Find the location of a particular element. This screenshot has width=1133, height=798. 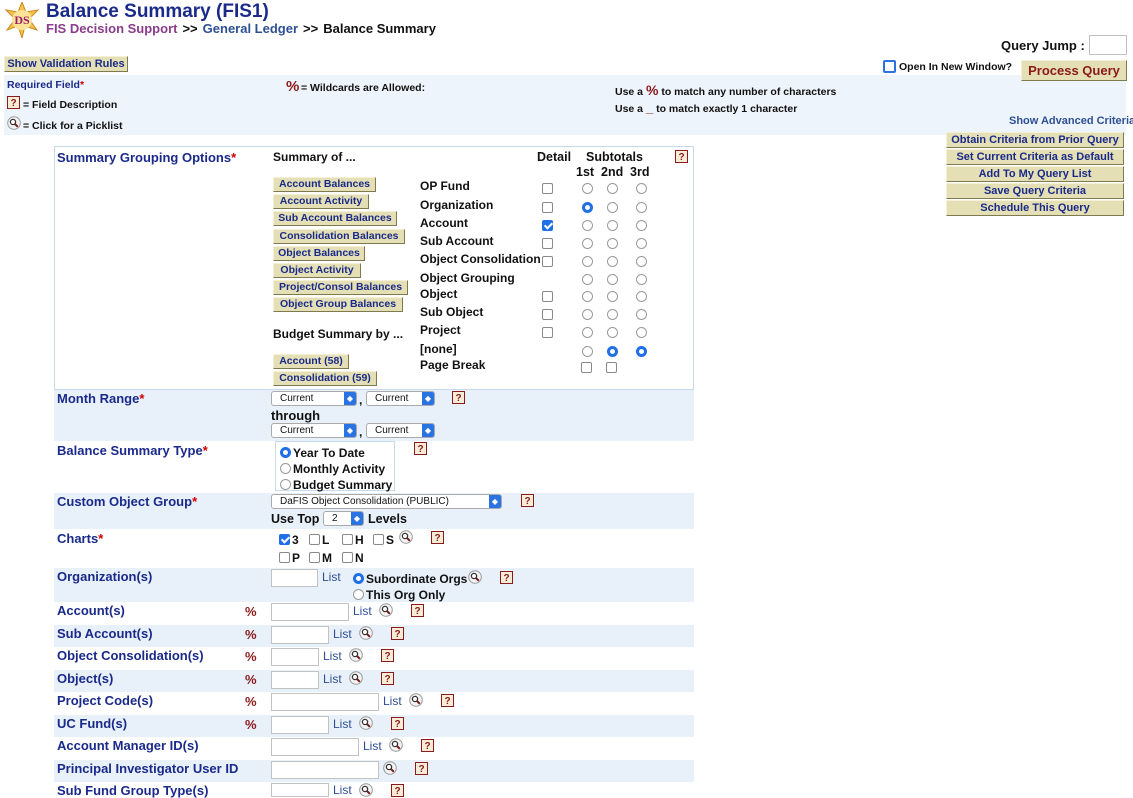

project-codes-input is located at coordinates (325, 702).